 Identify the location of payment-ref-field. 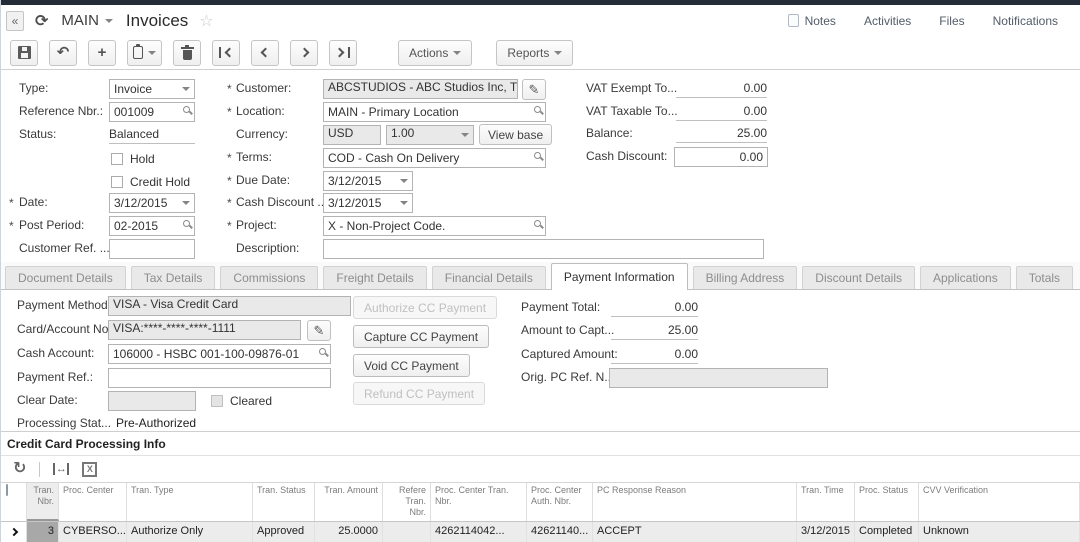
(219, 378).